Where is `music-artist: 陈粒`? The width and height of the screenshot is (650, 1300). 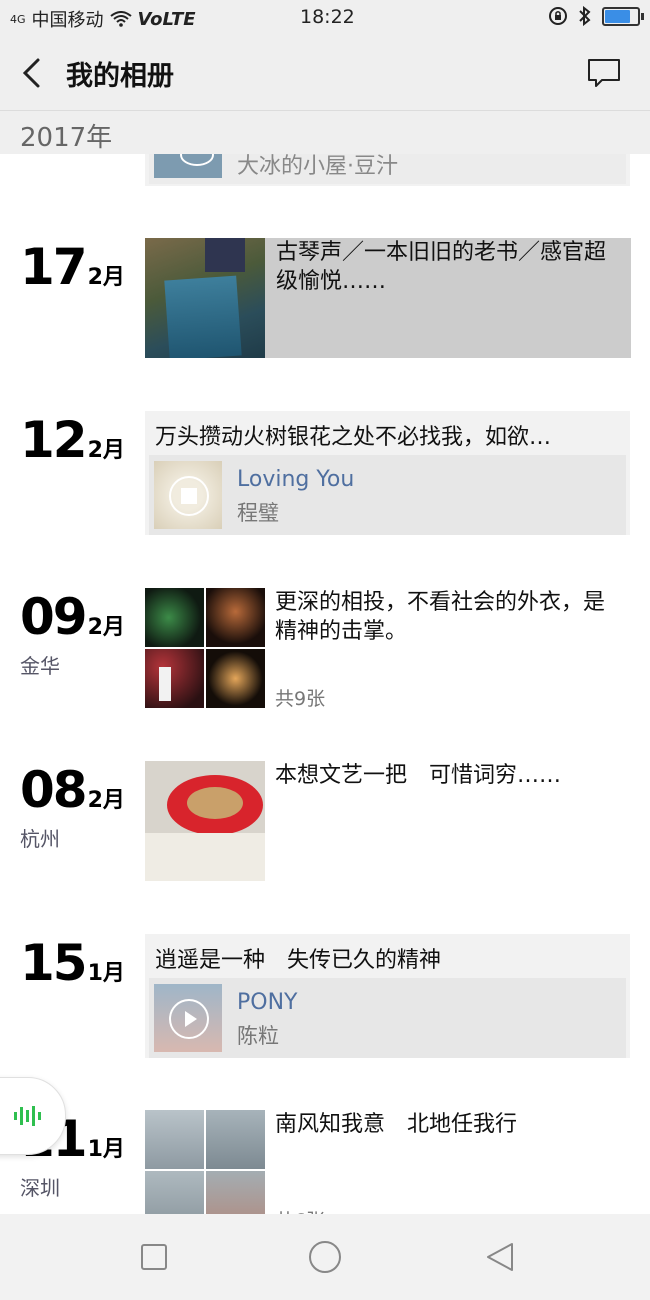 music-artist: 陈粒 is located at coordinates (258, 1036).